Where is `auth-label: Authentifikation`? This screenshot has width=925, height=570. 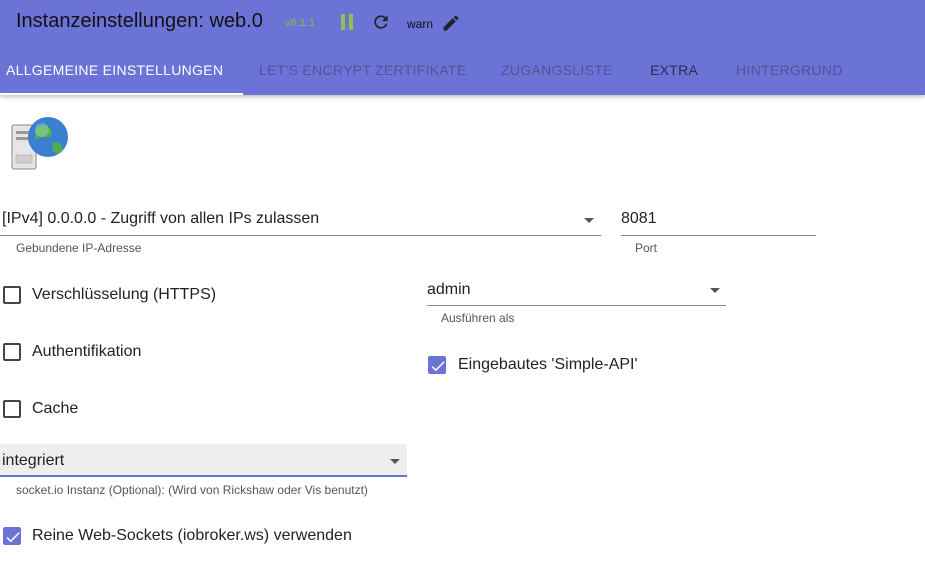 auth-label: Authentifikation is located at coordinates (87, 351).